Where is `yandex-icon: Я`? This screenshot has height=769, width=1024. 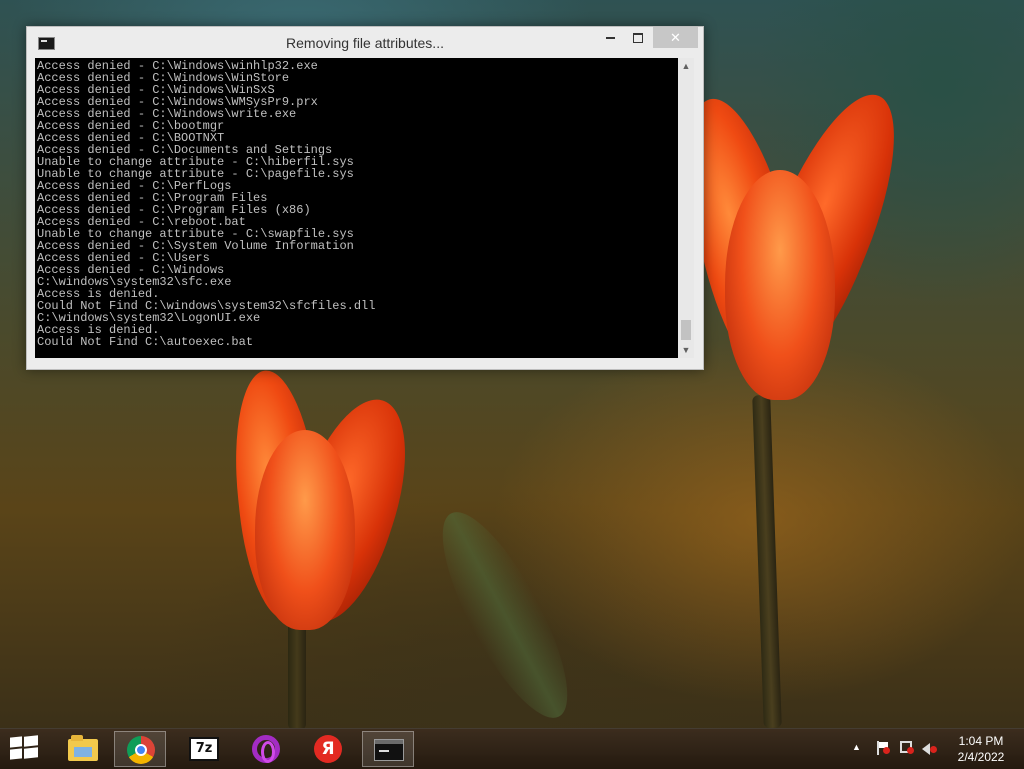
yandex-icon: Я is located at coordinates (328, 749).